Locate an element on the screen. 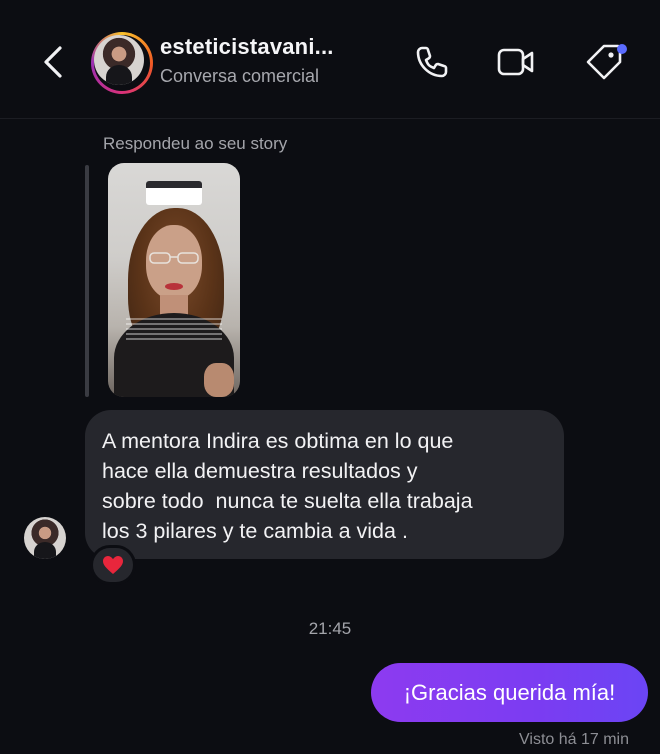  message-timestamp: 21:45 is located at coordinates (330, 628).